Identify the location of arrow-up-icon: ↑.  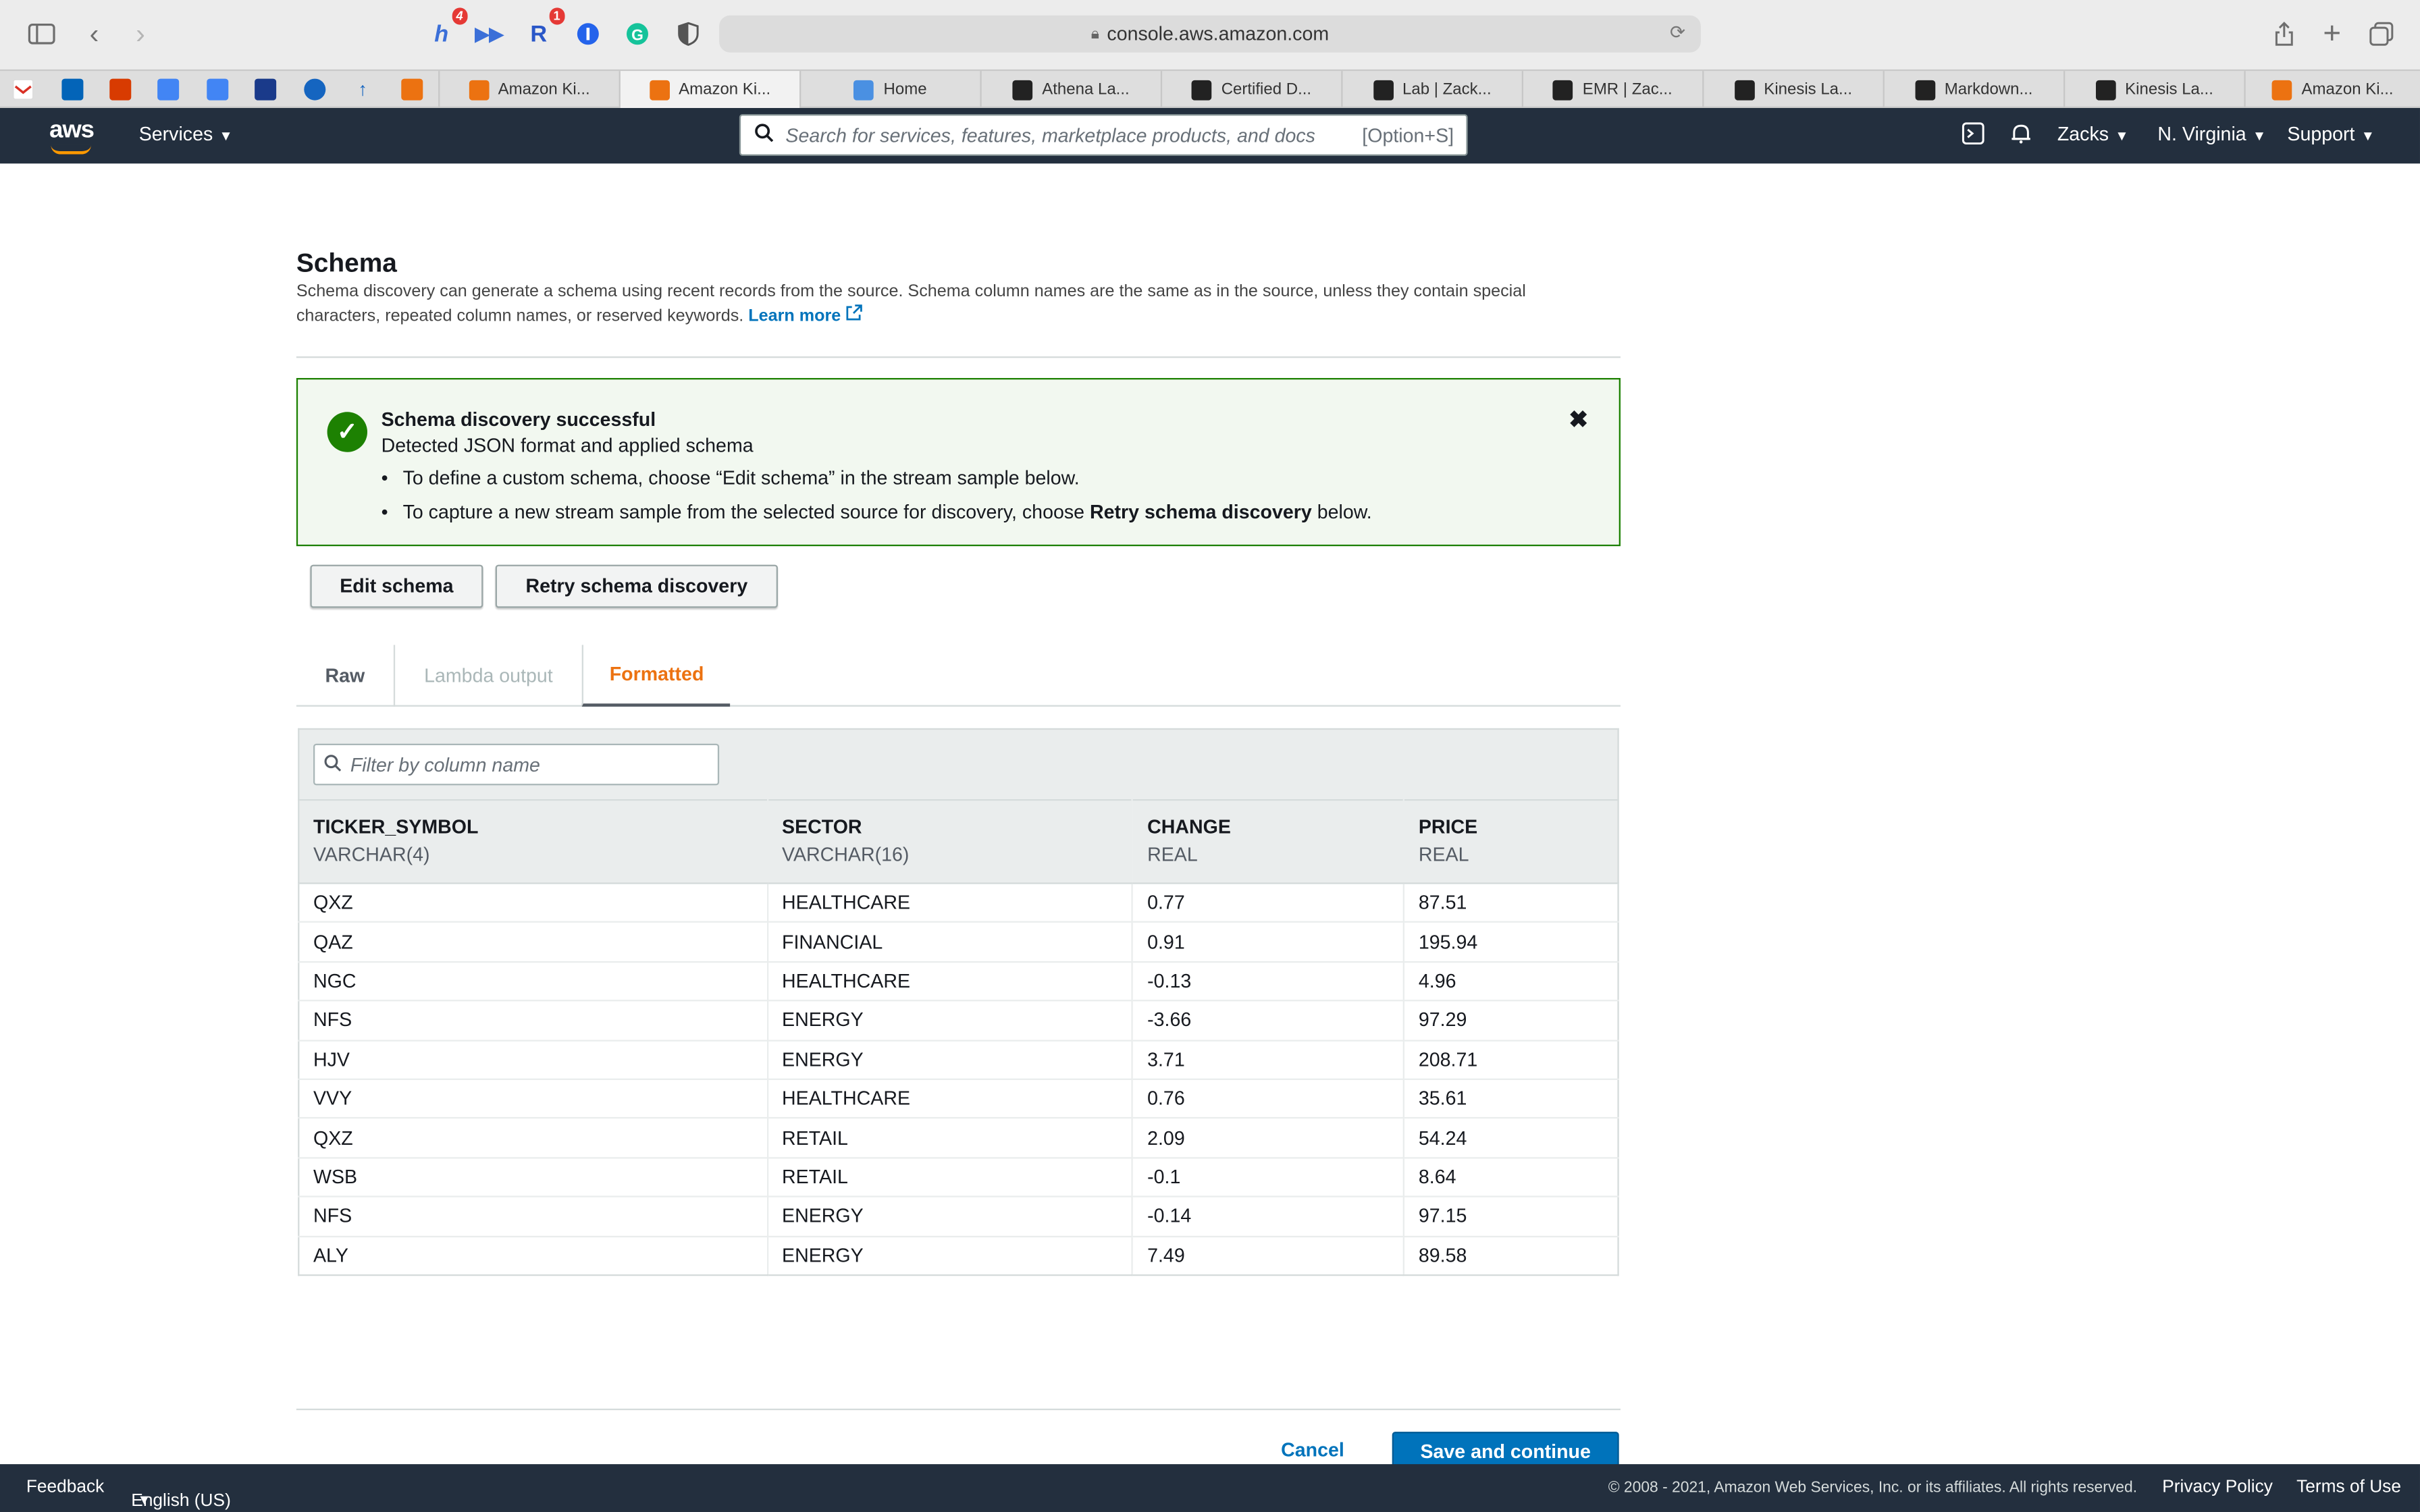
(362, 90).